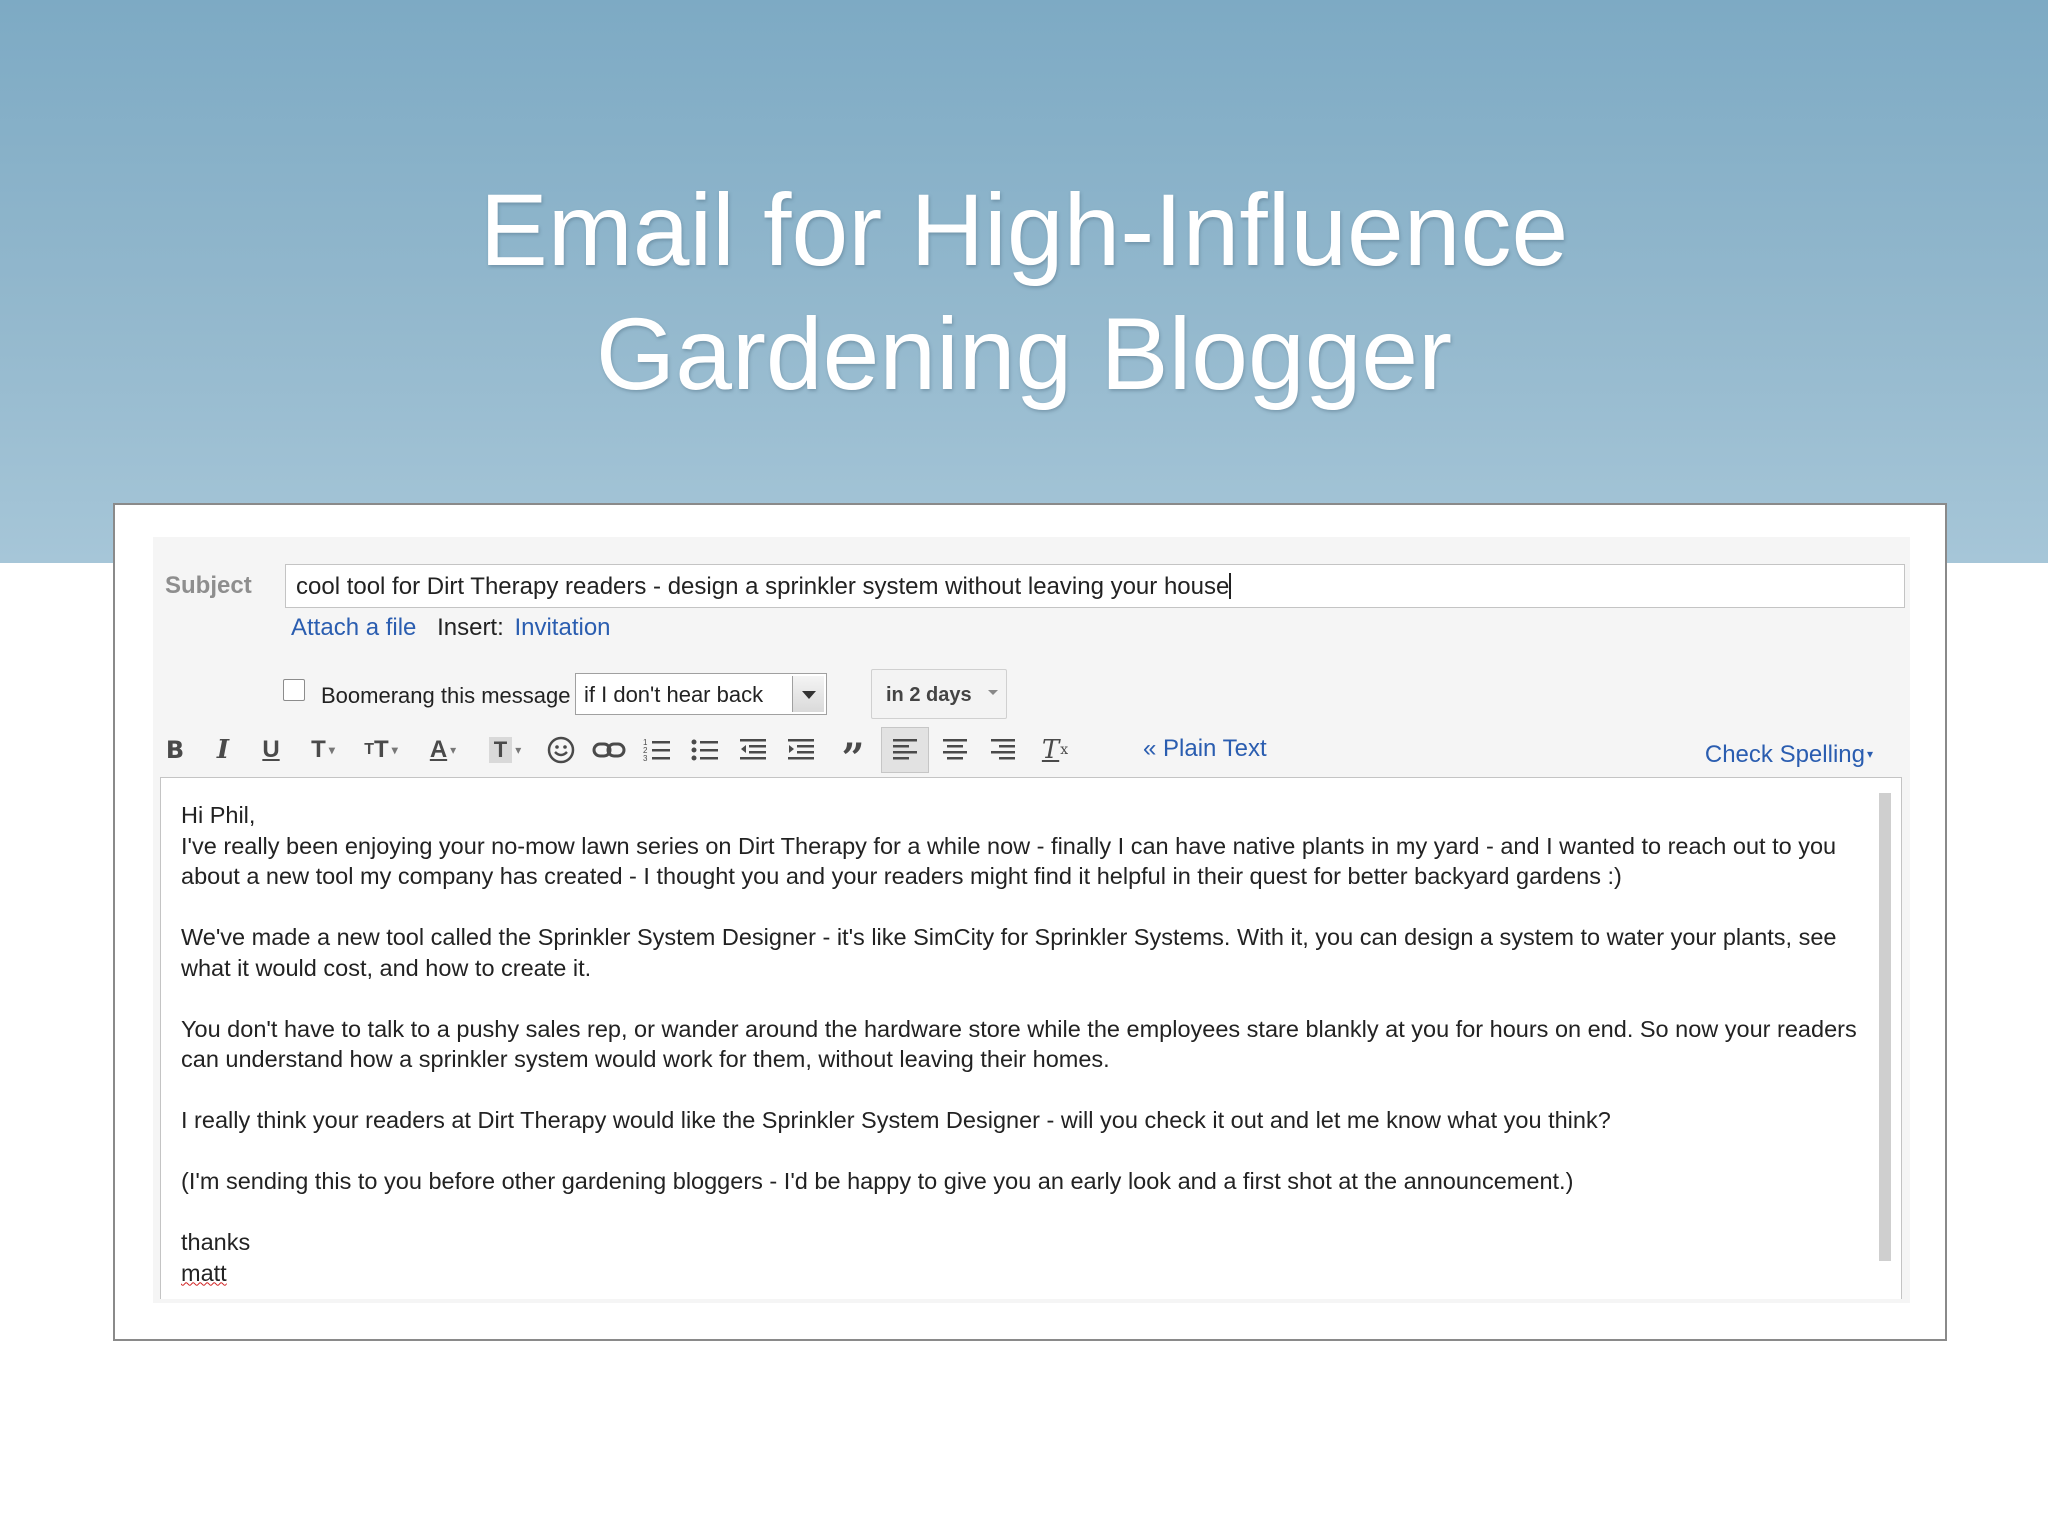 The image size is (2048, 1536). Describe the element at coordinates (1024, 230) in the screenshot. I see `slide-title-line-1: Email for High-Influence` at that location.